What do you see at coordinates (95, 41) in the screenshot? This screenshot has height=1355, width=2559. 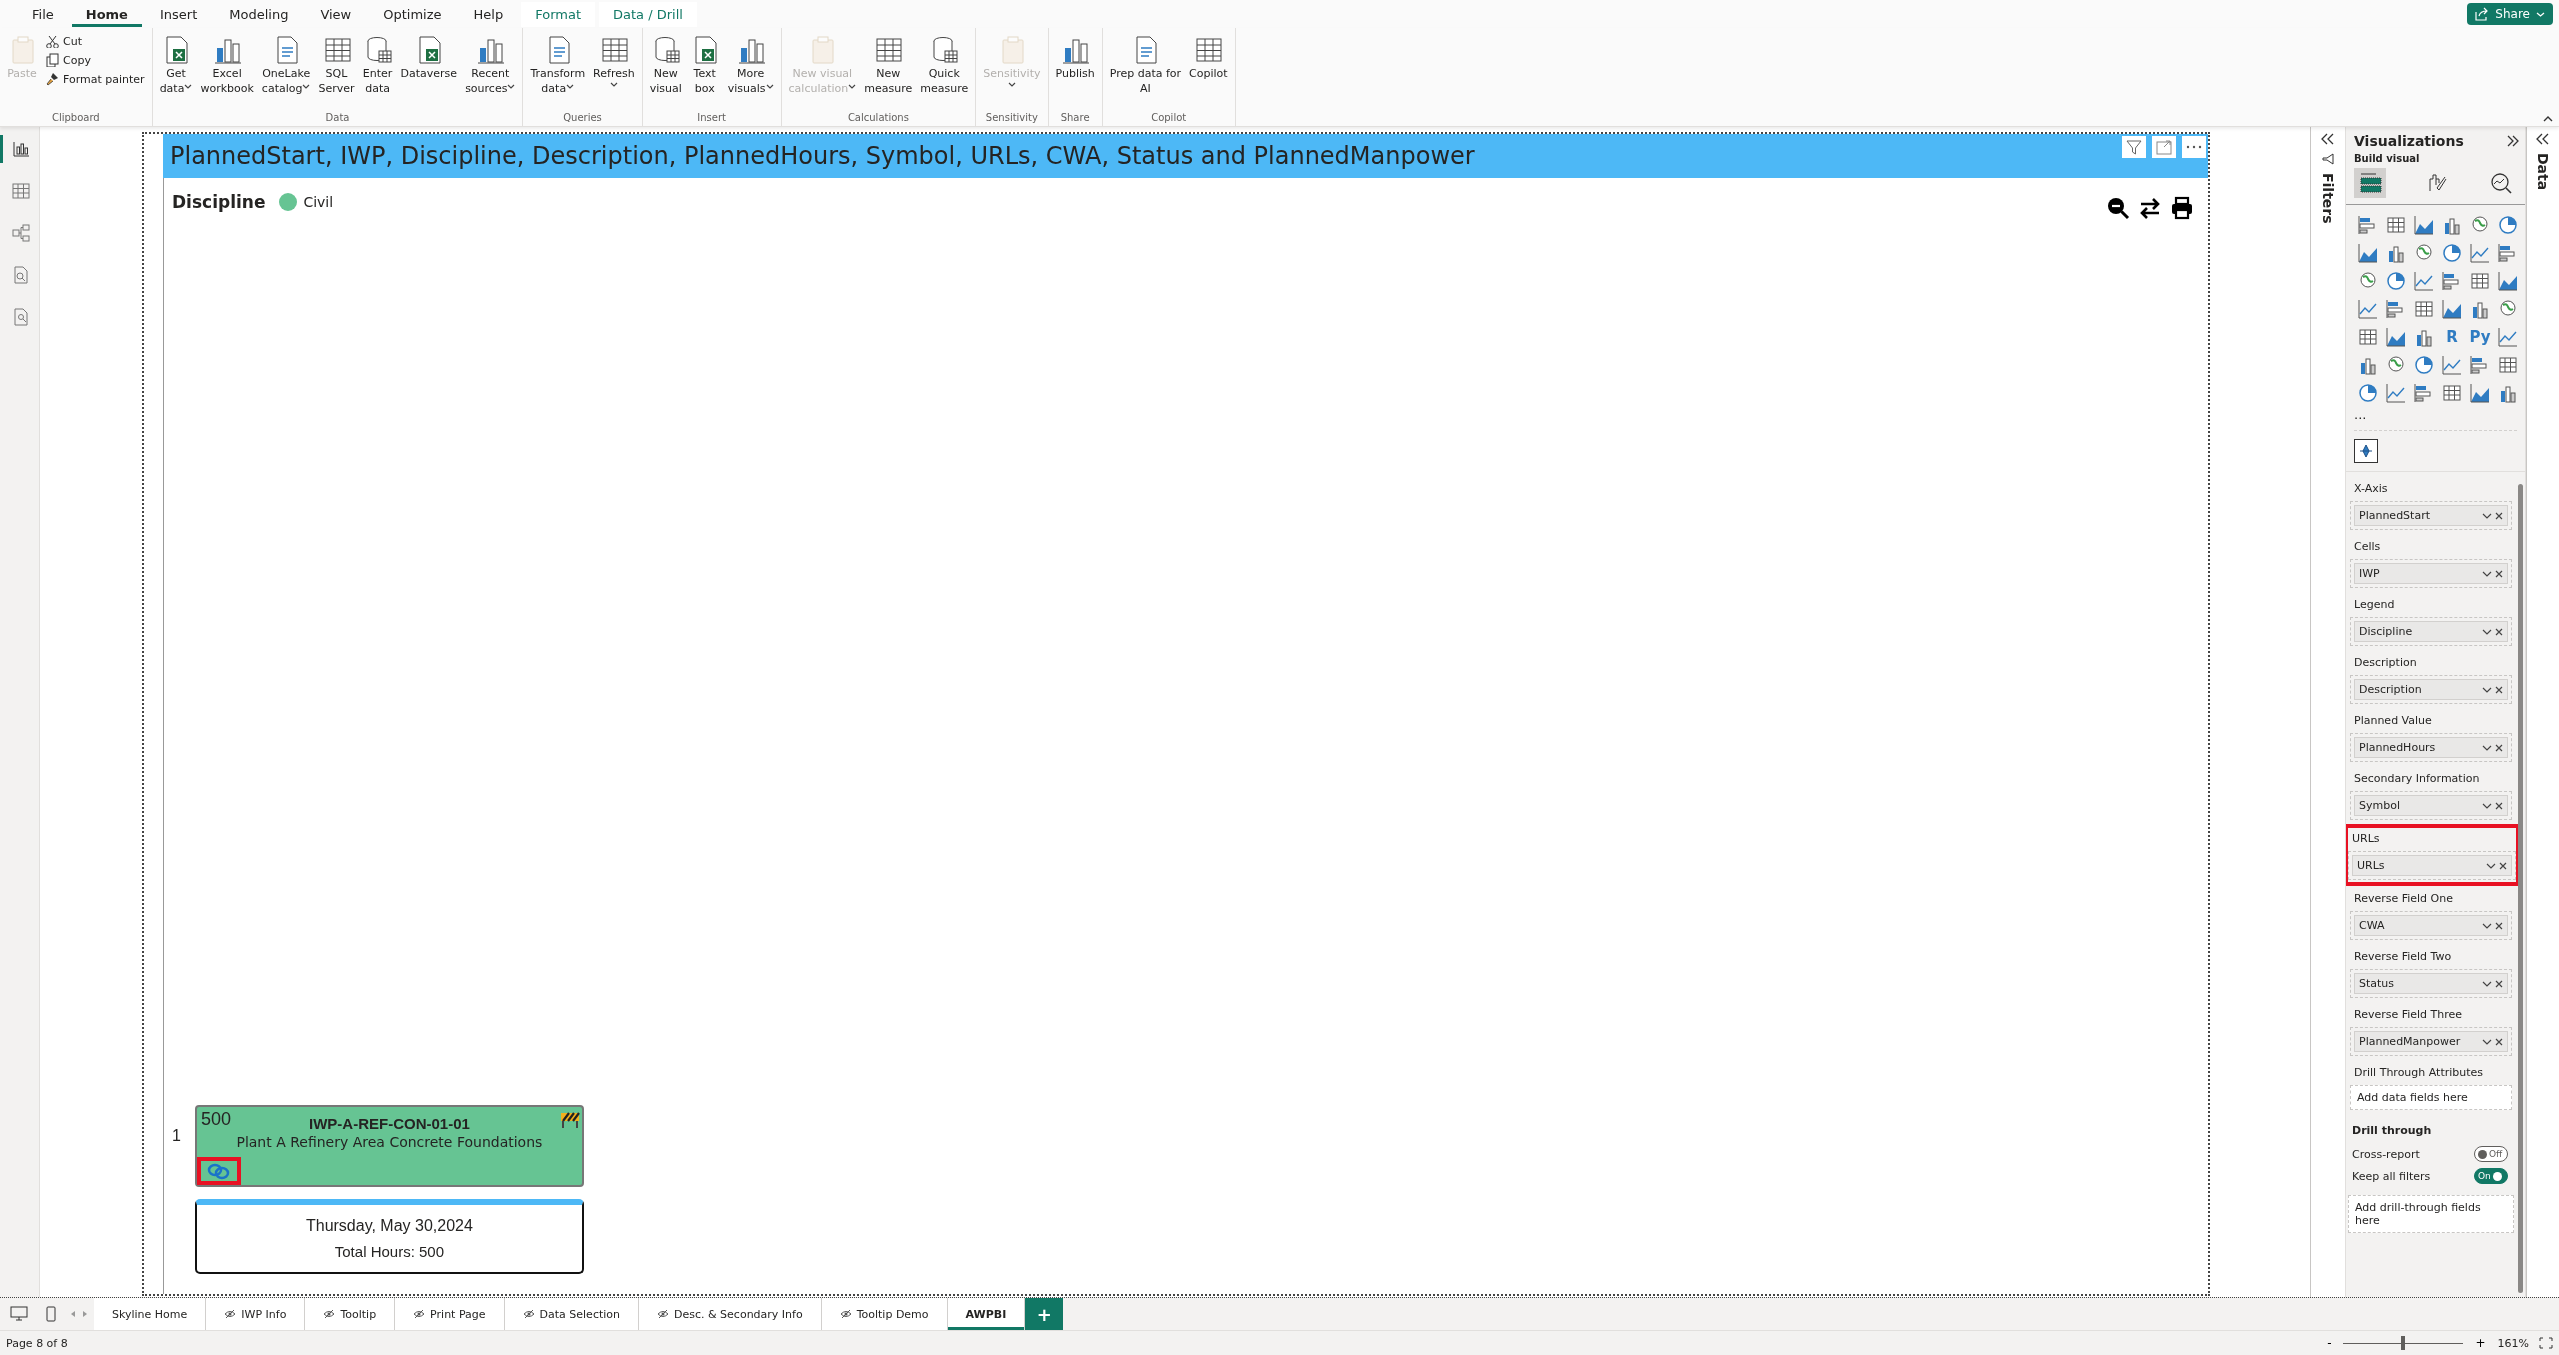 I see `ribbon-button: Cut` at bounding box center [95, 41].